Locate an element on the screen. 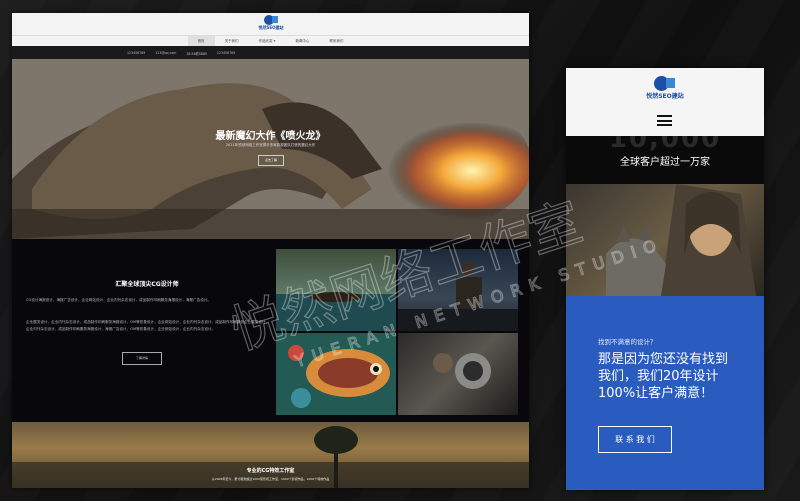  desktop-header: 悦然SEO建站 is located at coordinates (270, 24).